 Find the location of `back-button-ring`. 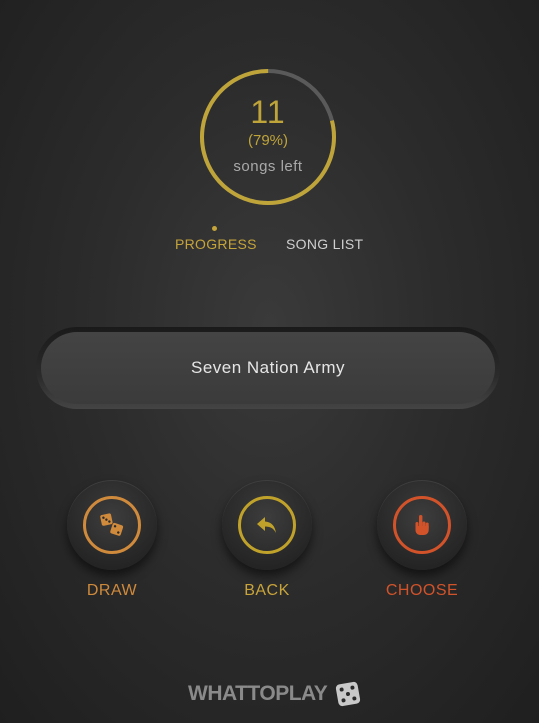

back-button-ring is located at coordinates (267, 525).